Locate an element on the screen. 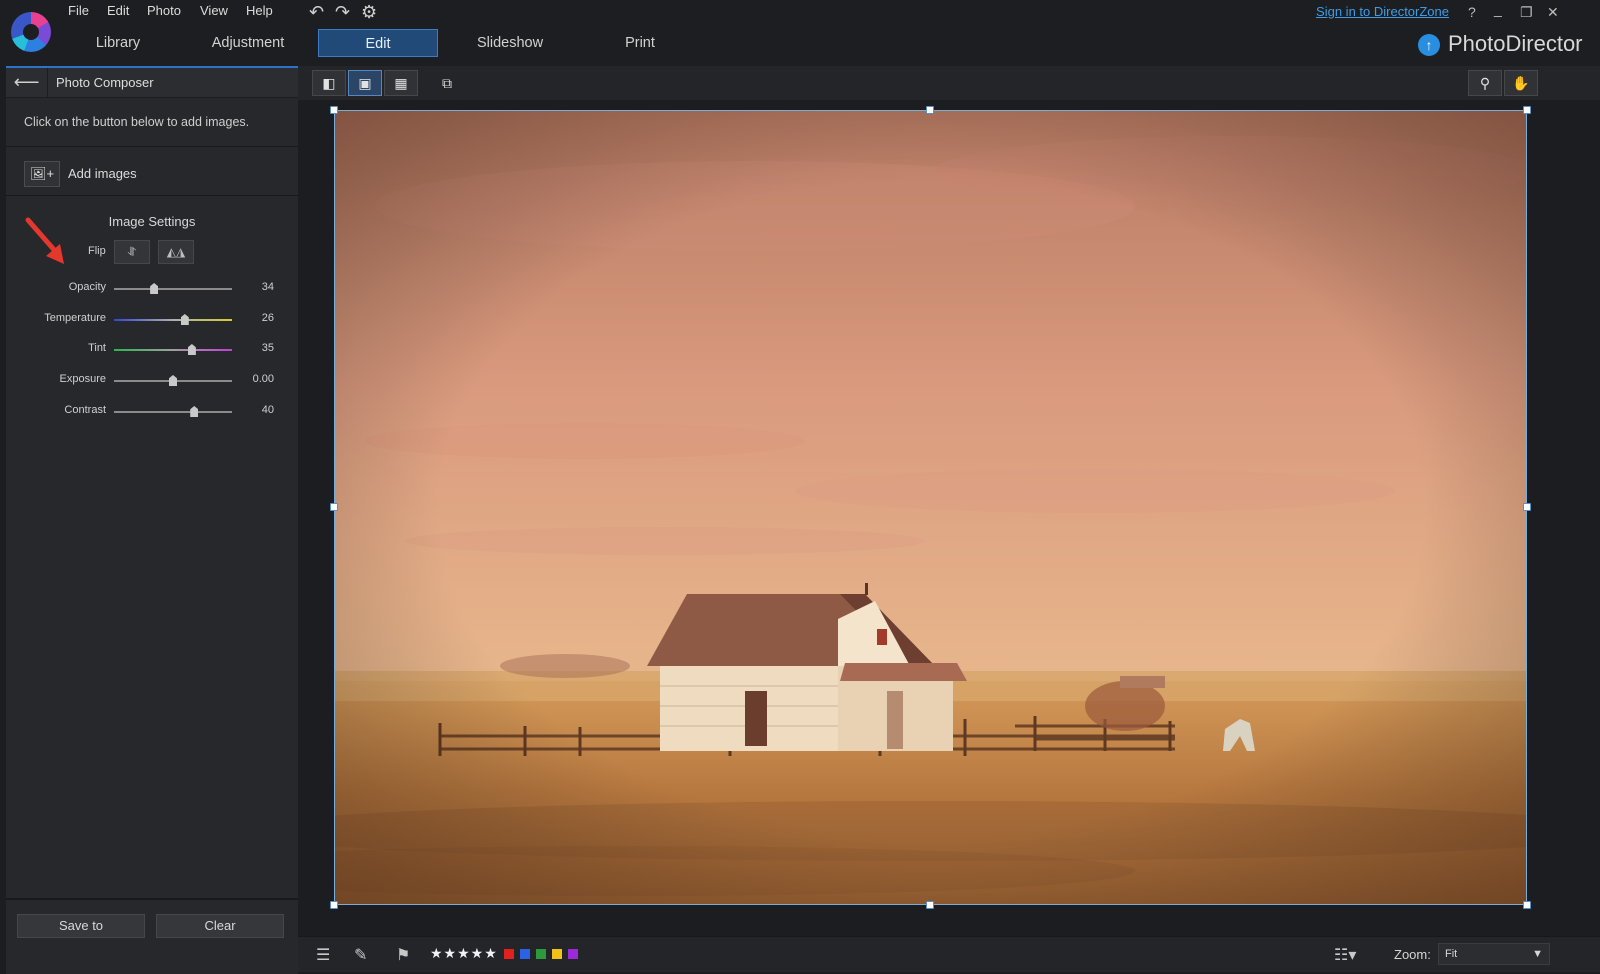 The image size is (1600, 974). app-logo is located at coordinates (31, 32).